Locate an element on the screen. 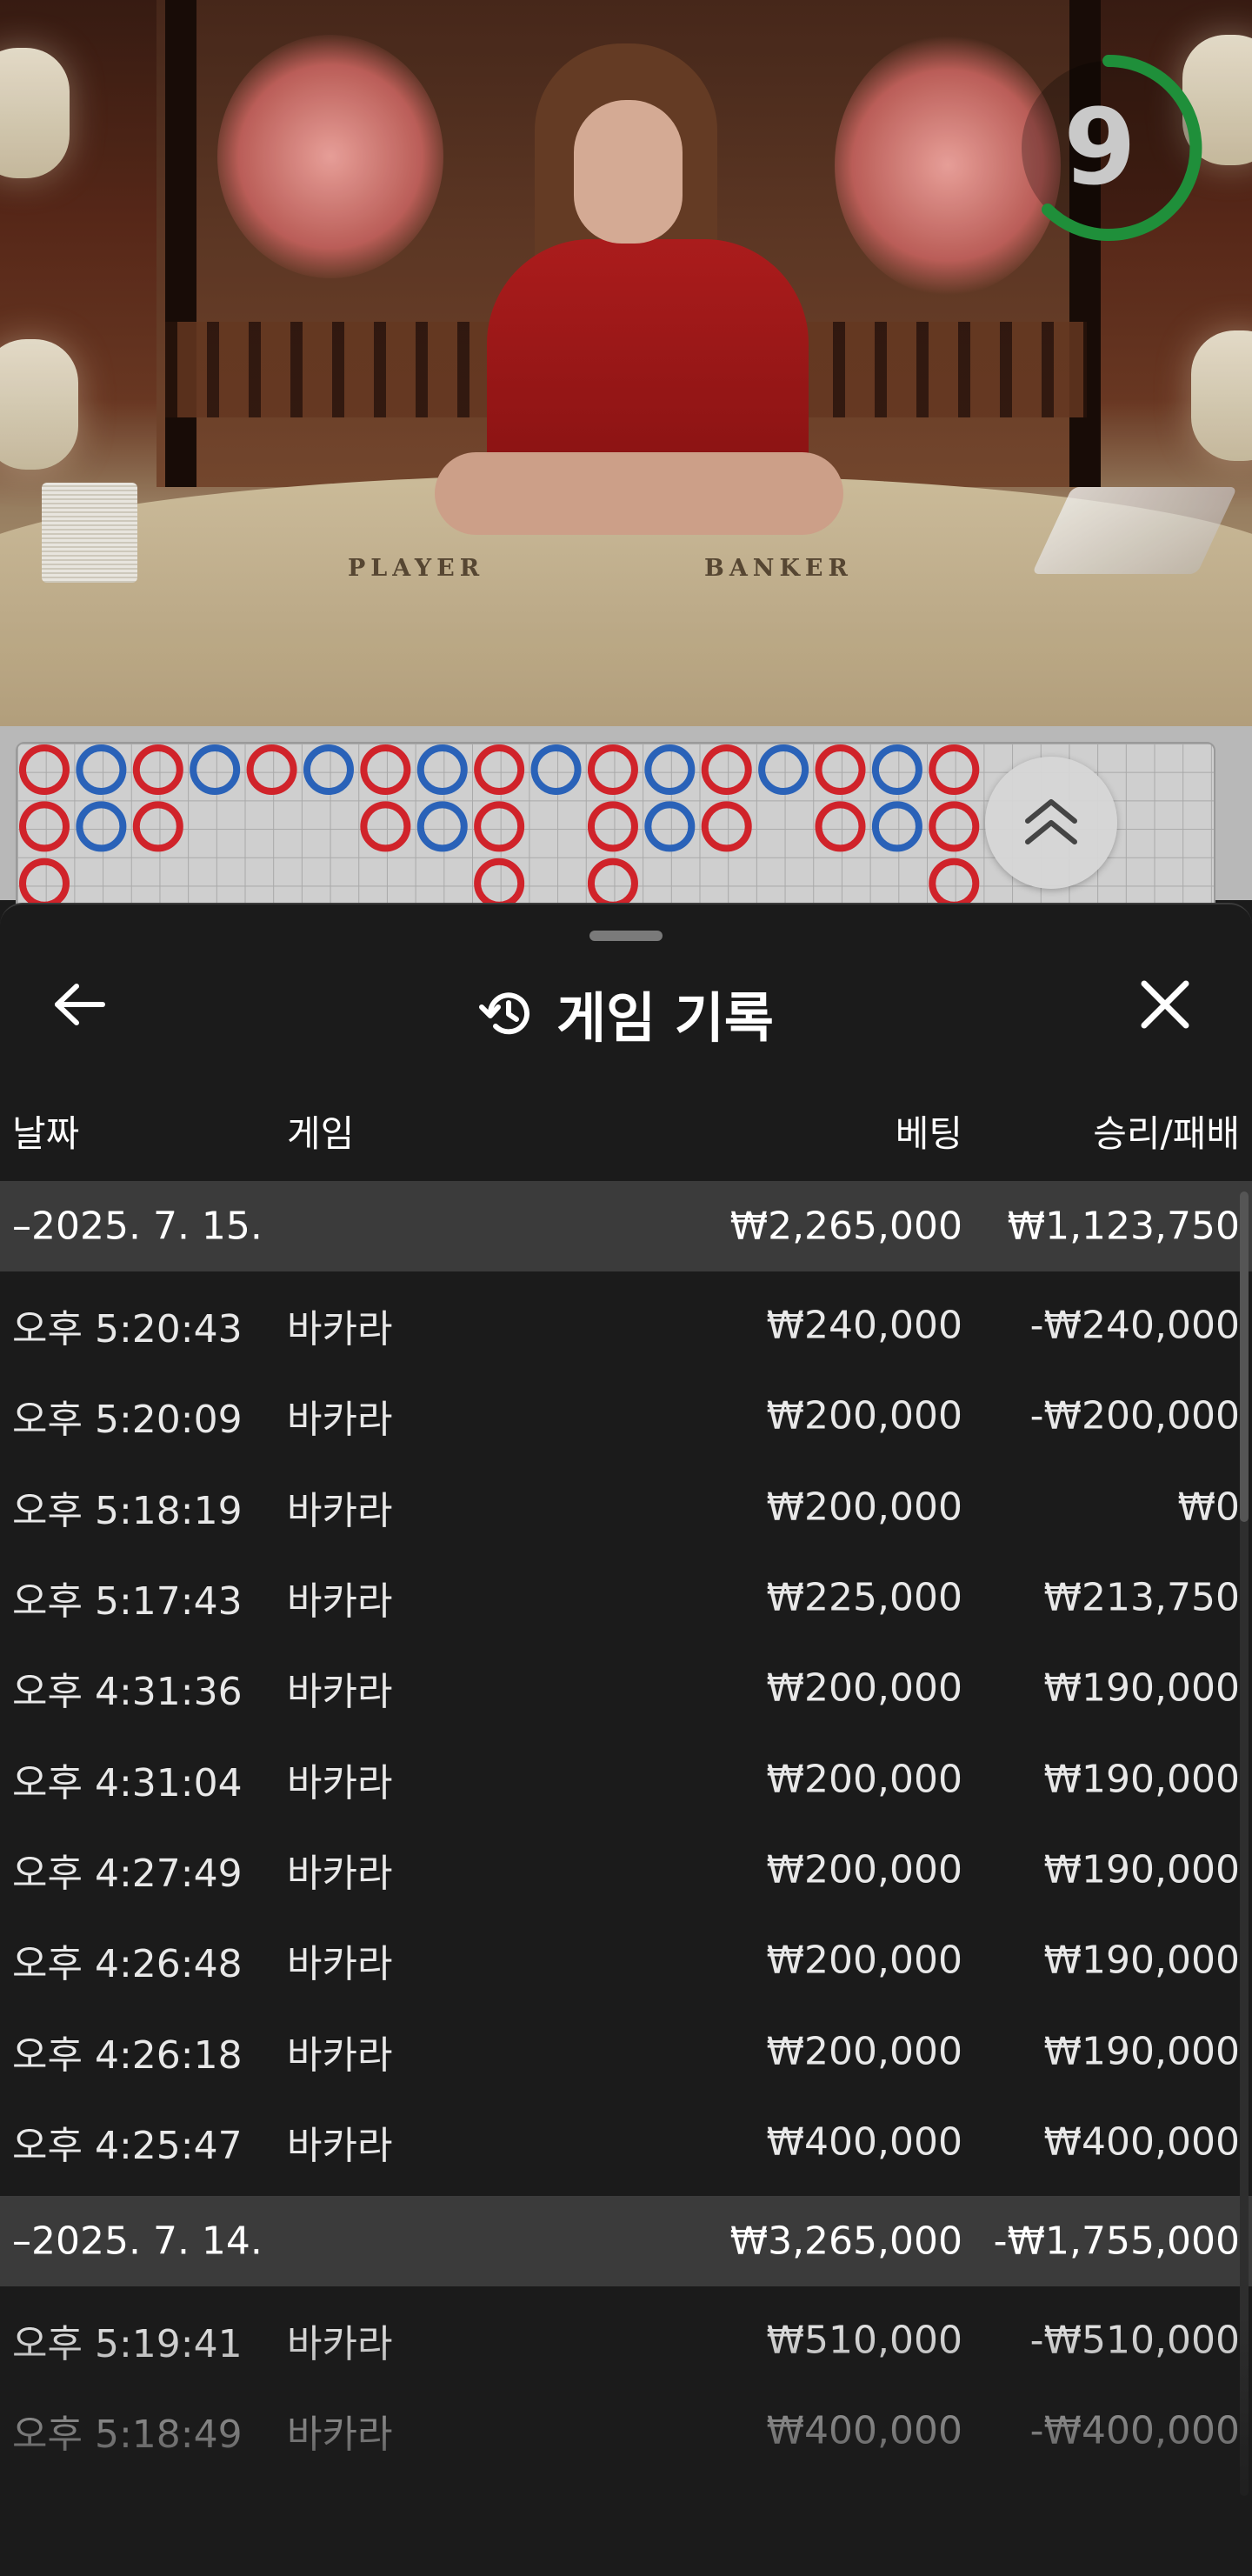  row-time: 오후 5:20:09 is located at coordinates (128, 1420).